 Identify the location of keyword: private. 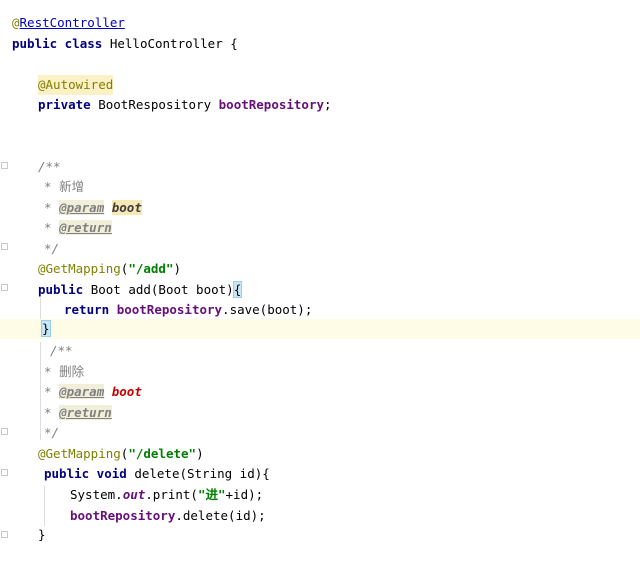
(64, 104).